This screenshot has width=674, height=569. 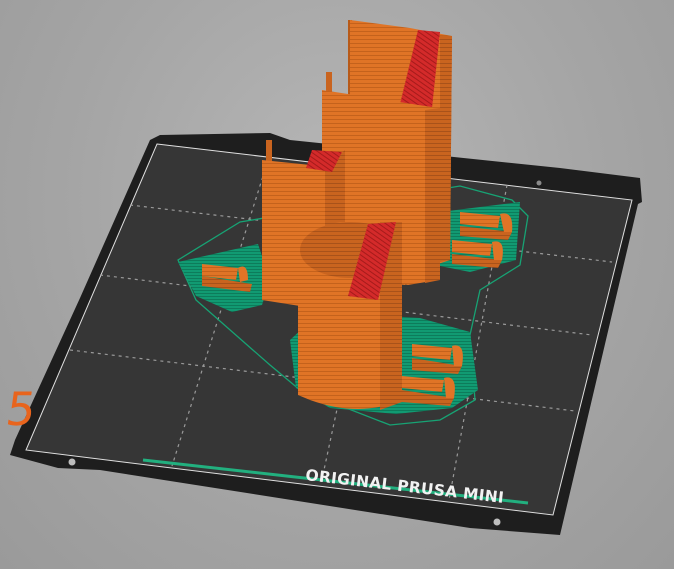 I want to click on bed-hole-right, so click(x=497, y=522).